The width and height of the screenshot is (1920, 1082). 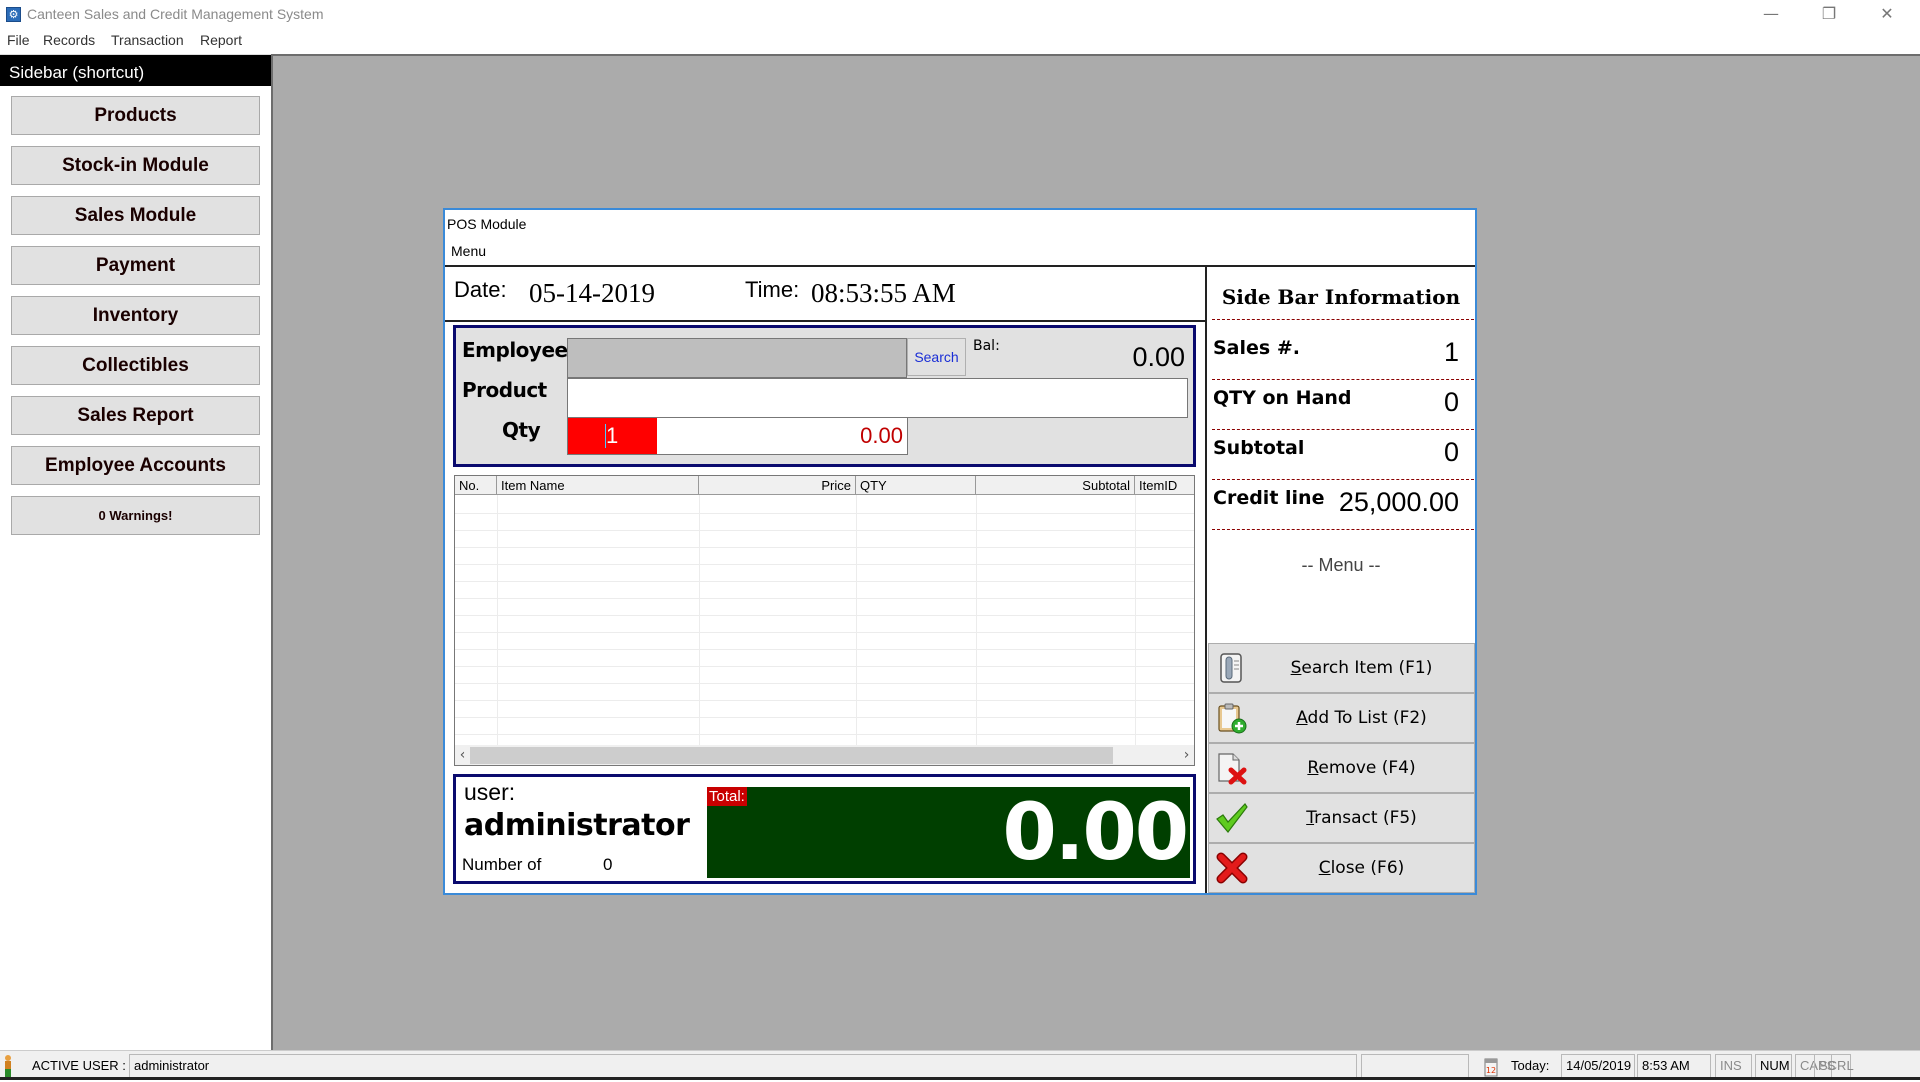 I want to click on close-x-icon, so click(x=1232, y=868).